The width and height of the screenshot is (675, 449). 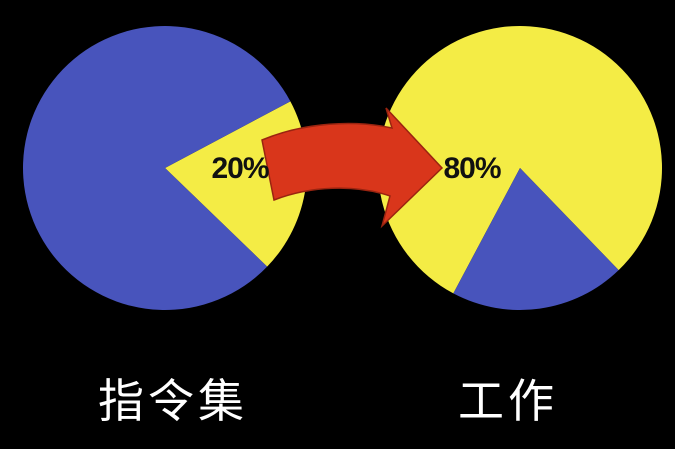 What do you see at coordinates (508, 401) in the screenshot?
I see `right-pie-caption: 工作` at bounding box center [508, 401].